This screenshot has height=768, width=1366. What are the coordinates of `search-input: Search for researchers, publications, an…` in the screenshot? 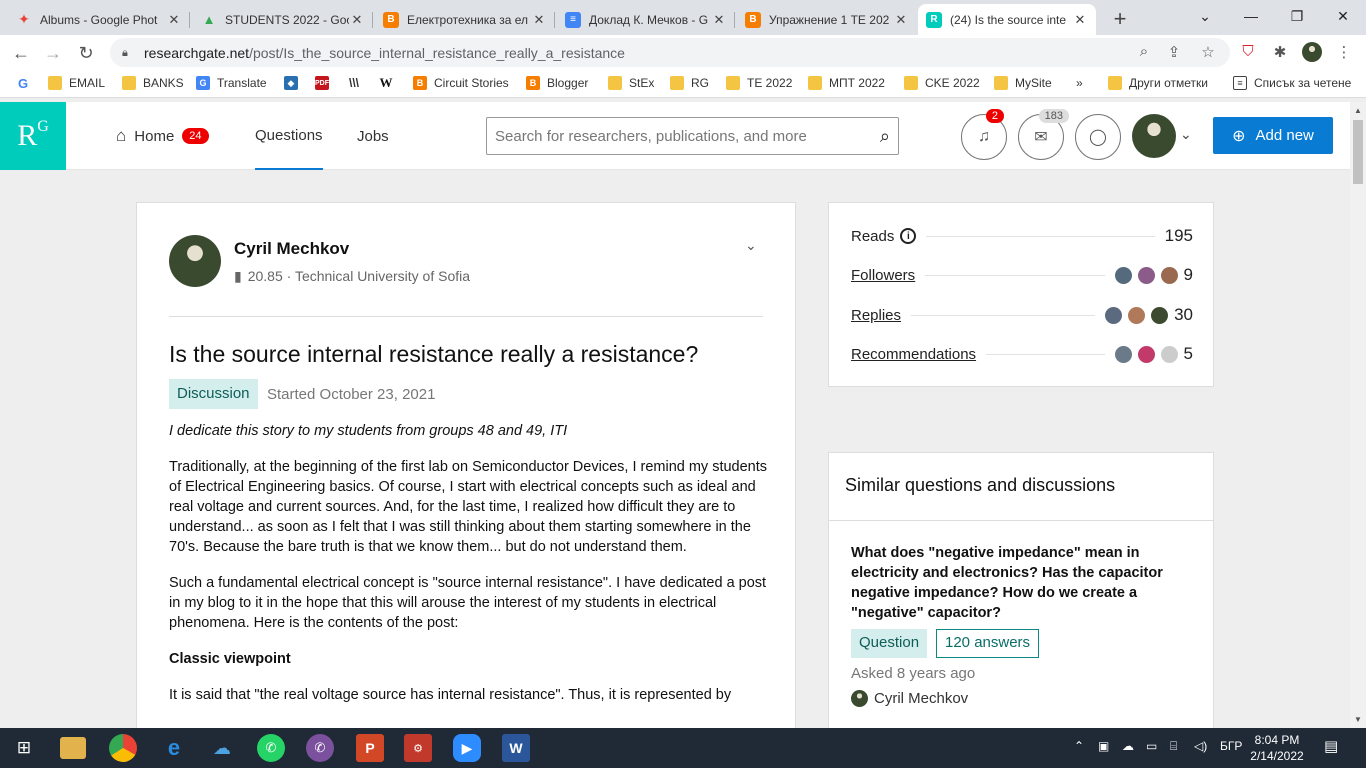 It's located at (692, 136).